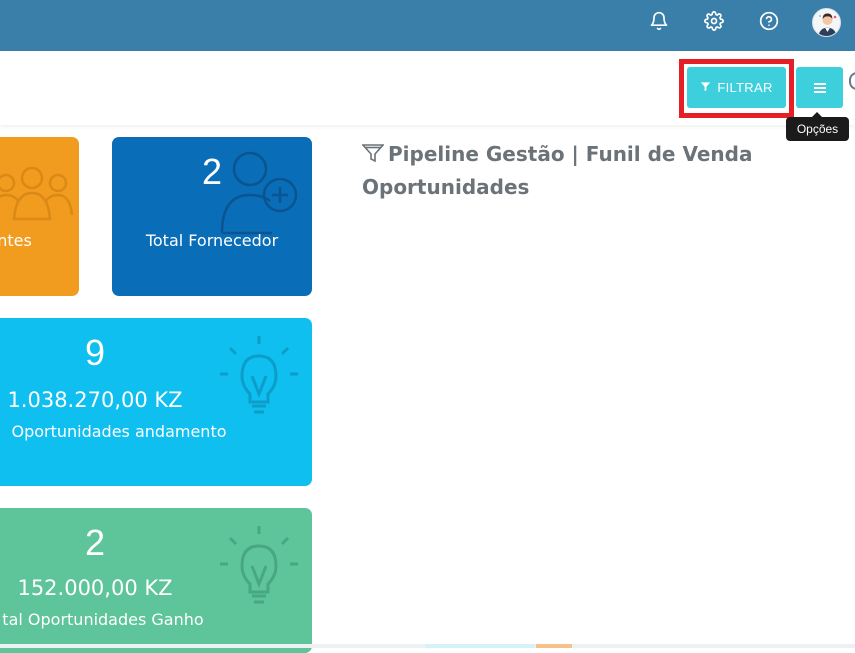  I want to click on options-tooltip: Opções, so click(817, 126).